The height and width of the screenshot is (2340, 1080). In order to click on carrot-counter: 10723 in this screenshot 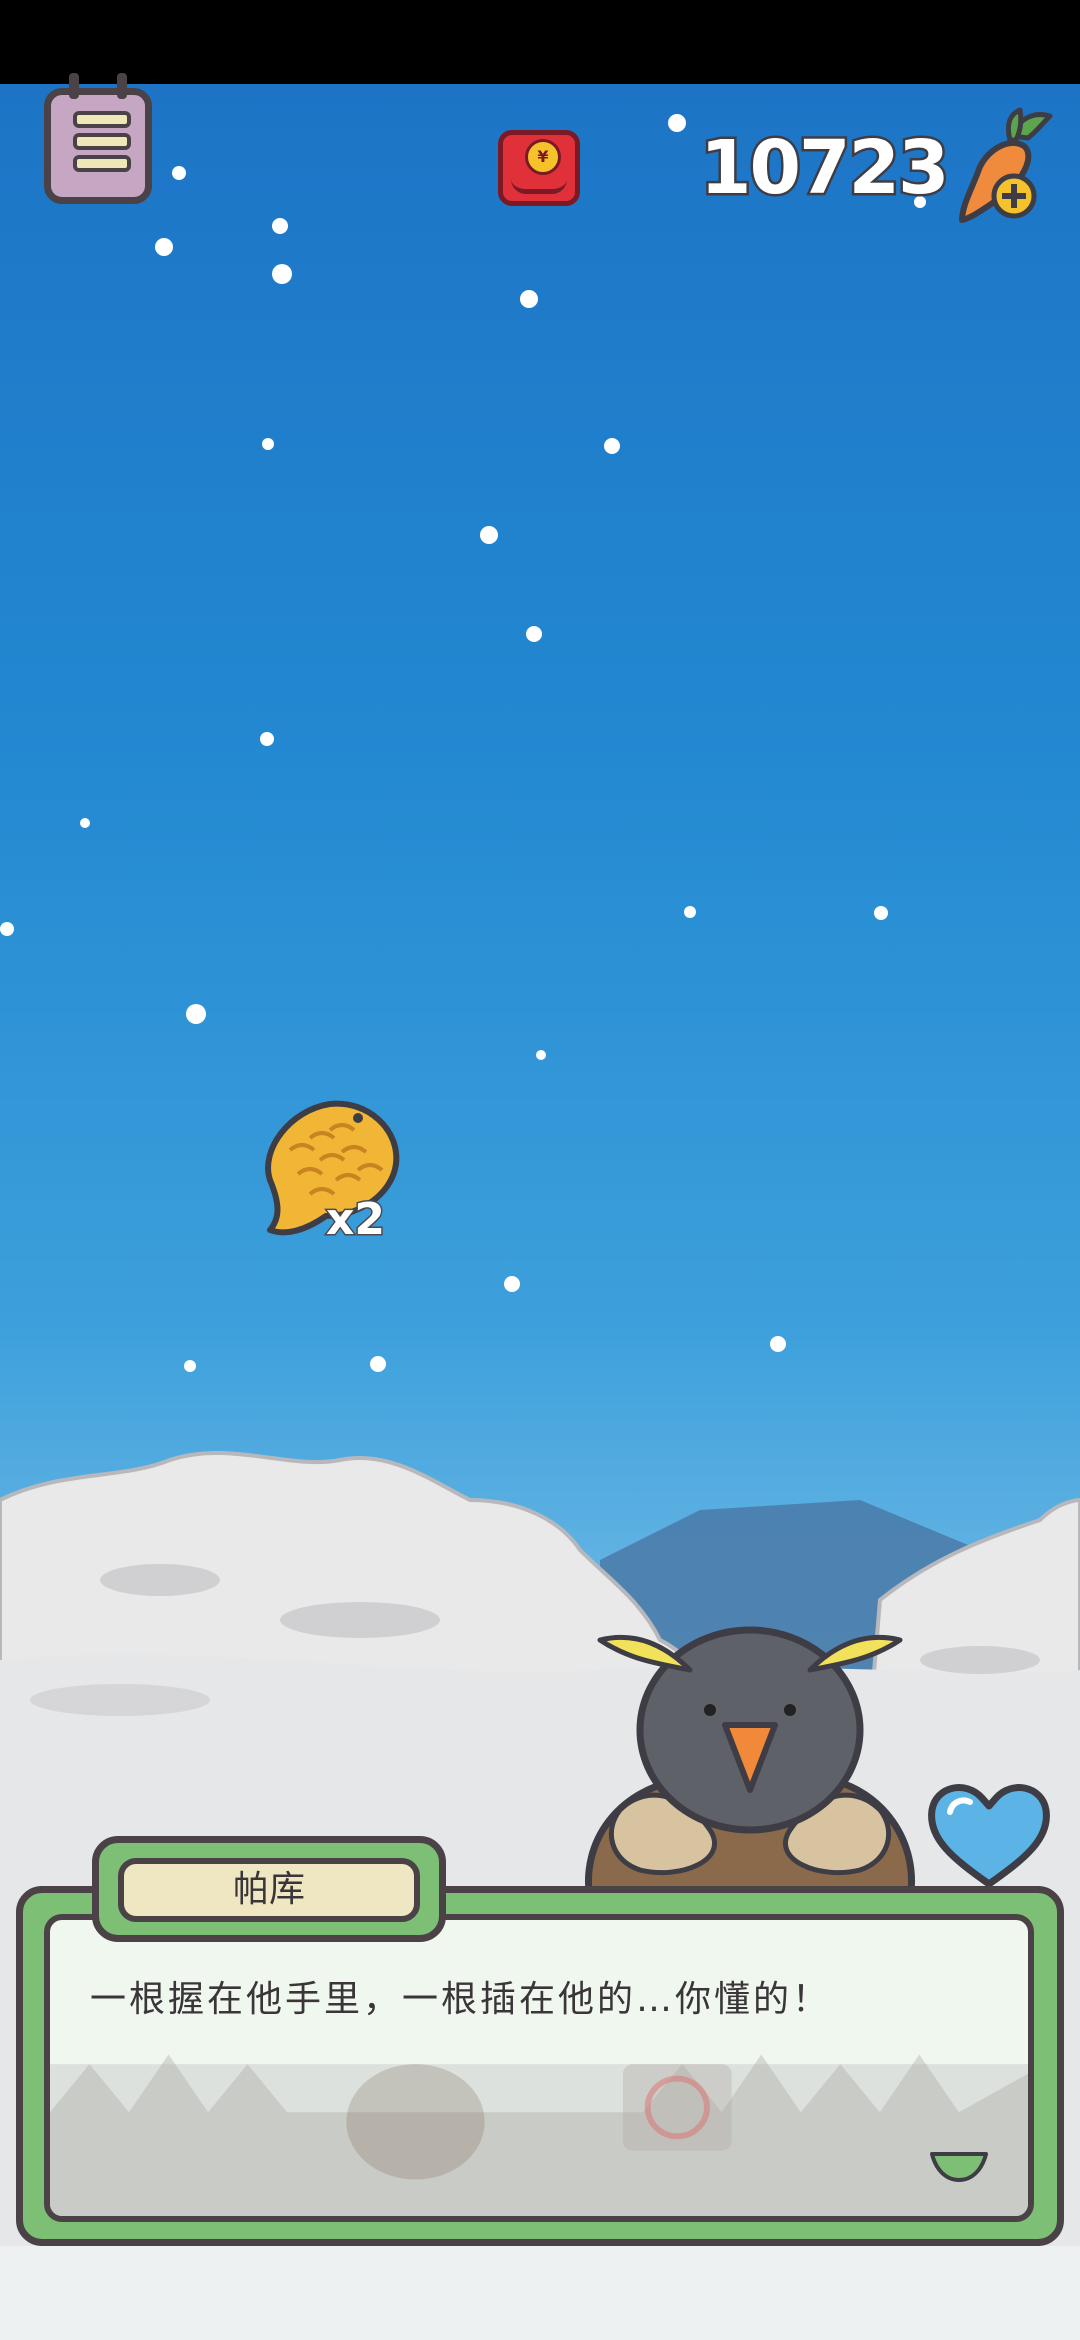, I will do `click(825, 168)`.